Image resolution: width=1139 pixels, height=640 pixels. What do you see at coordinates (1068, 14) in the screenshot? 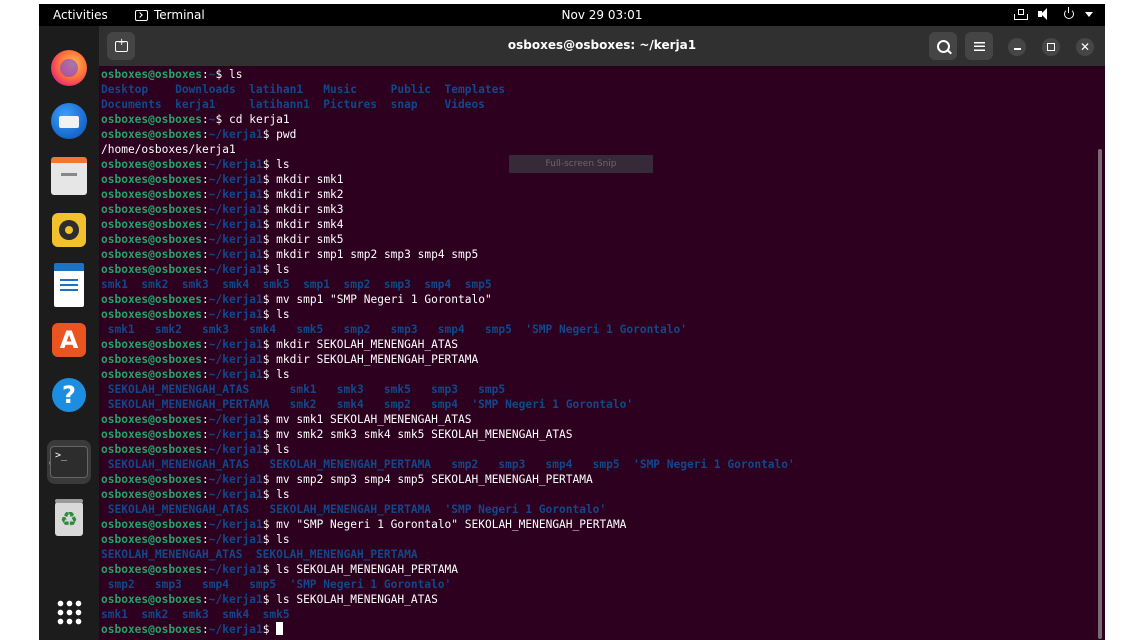
I see `power-icon` at bounding box center [1068, 14].